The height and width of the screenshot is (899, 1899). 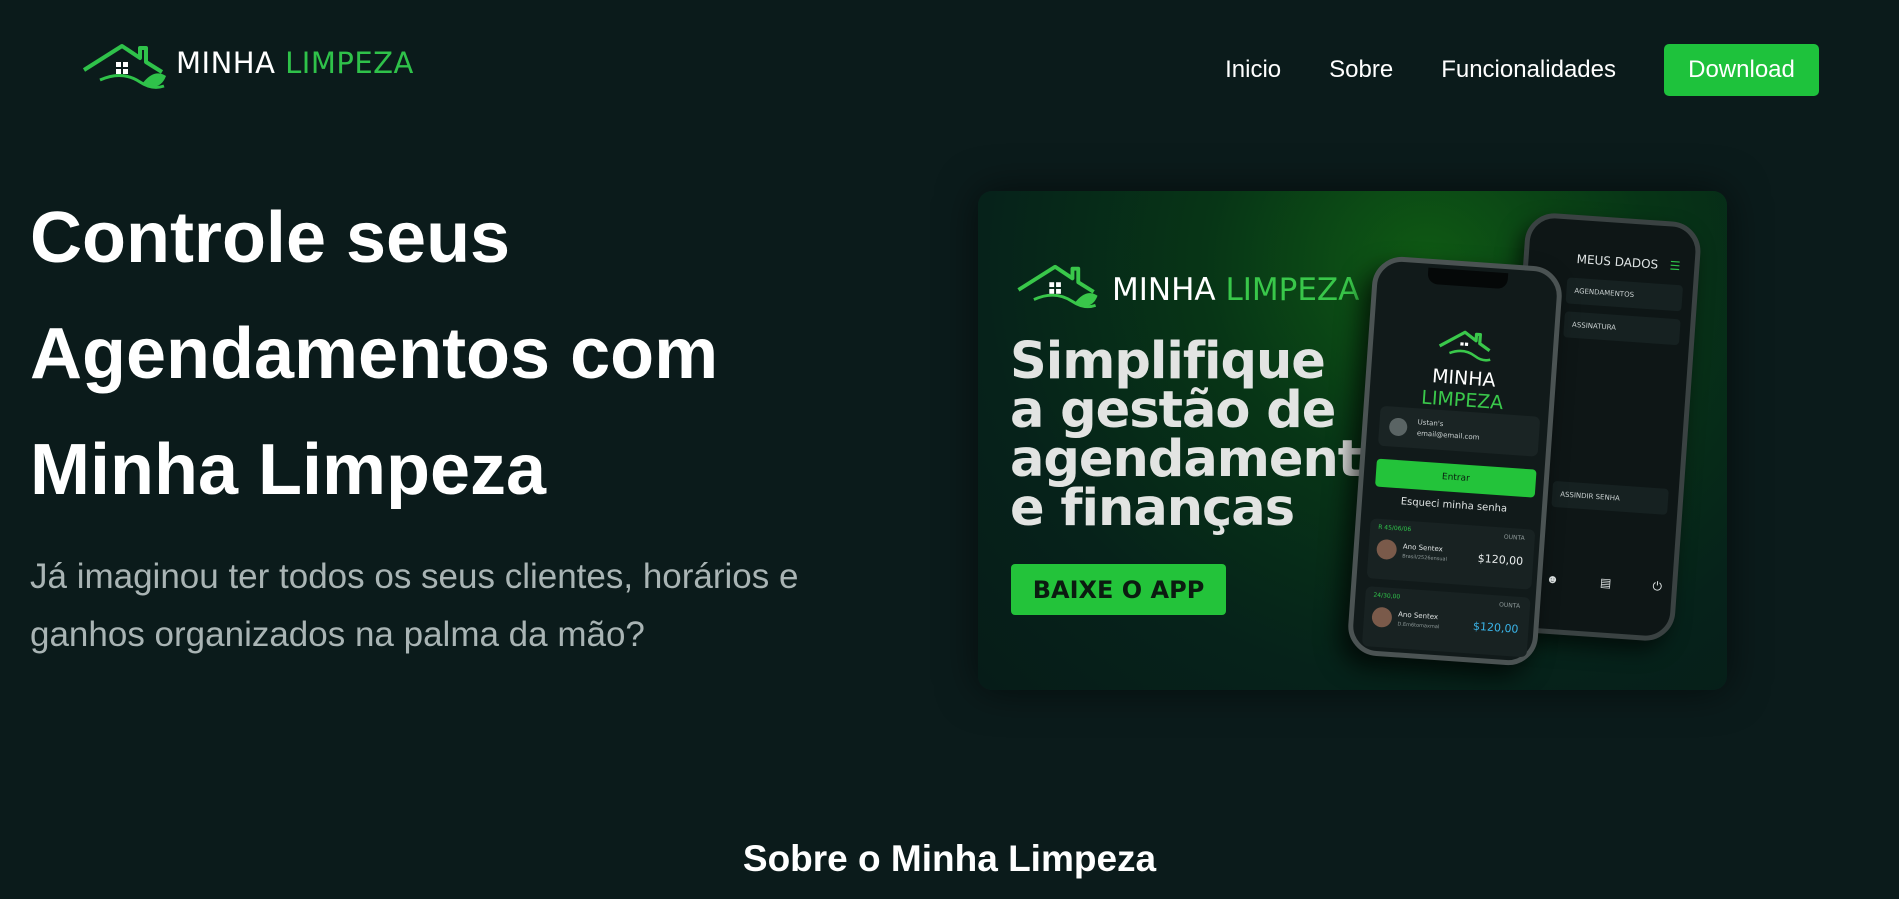 I want to click on power-icon: ⏻, so click(x=1657, y=586).